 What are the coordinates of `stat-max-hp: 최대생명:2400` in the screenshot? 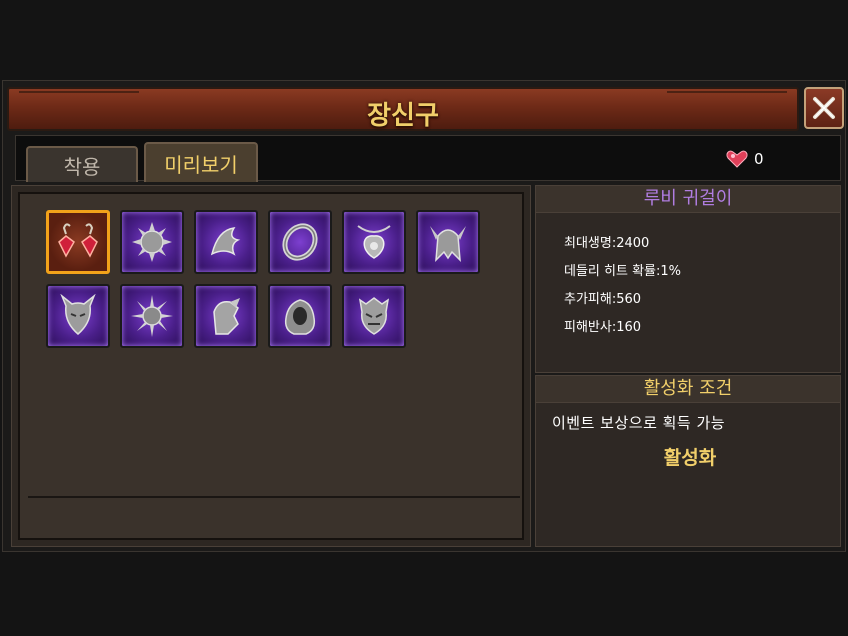 It's located at (607, 243).